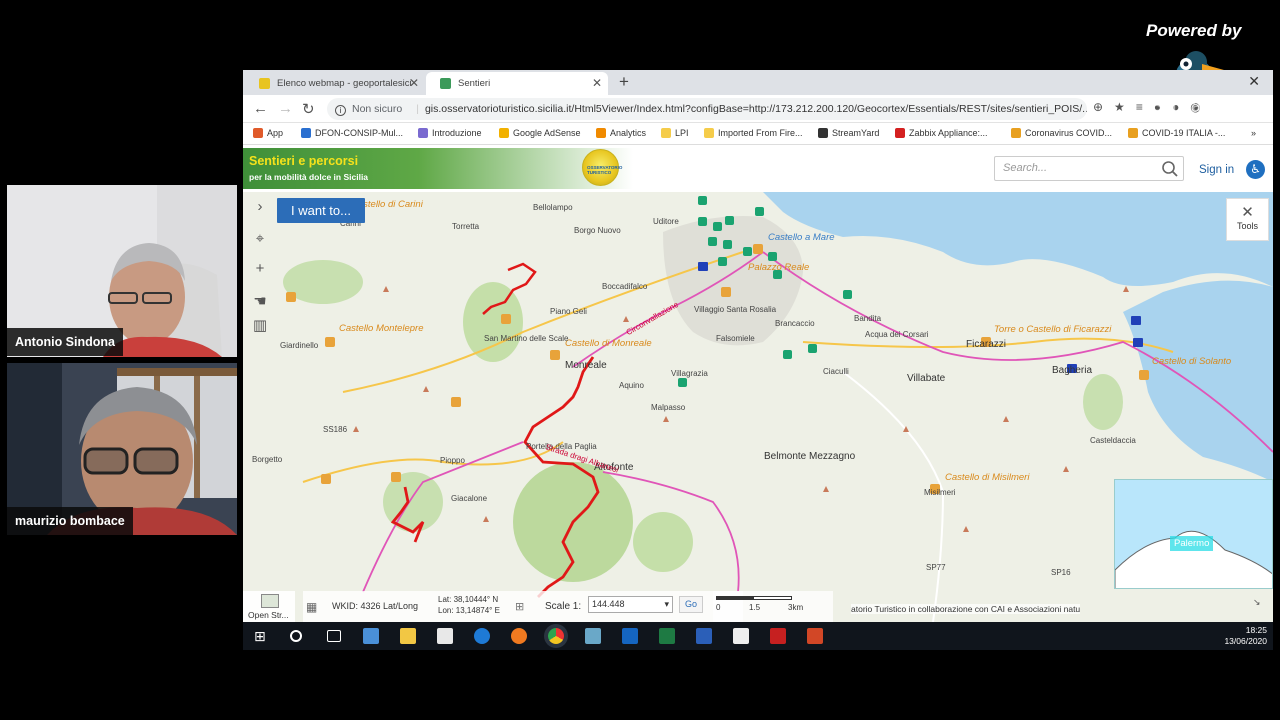 The width and height of the screenshot is (1280, 720). Describe the element at coordinates (262, 636) in the screenshot. I see `windows-start-icon: ⊞` at that location.